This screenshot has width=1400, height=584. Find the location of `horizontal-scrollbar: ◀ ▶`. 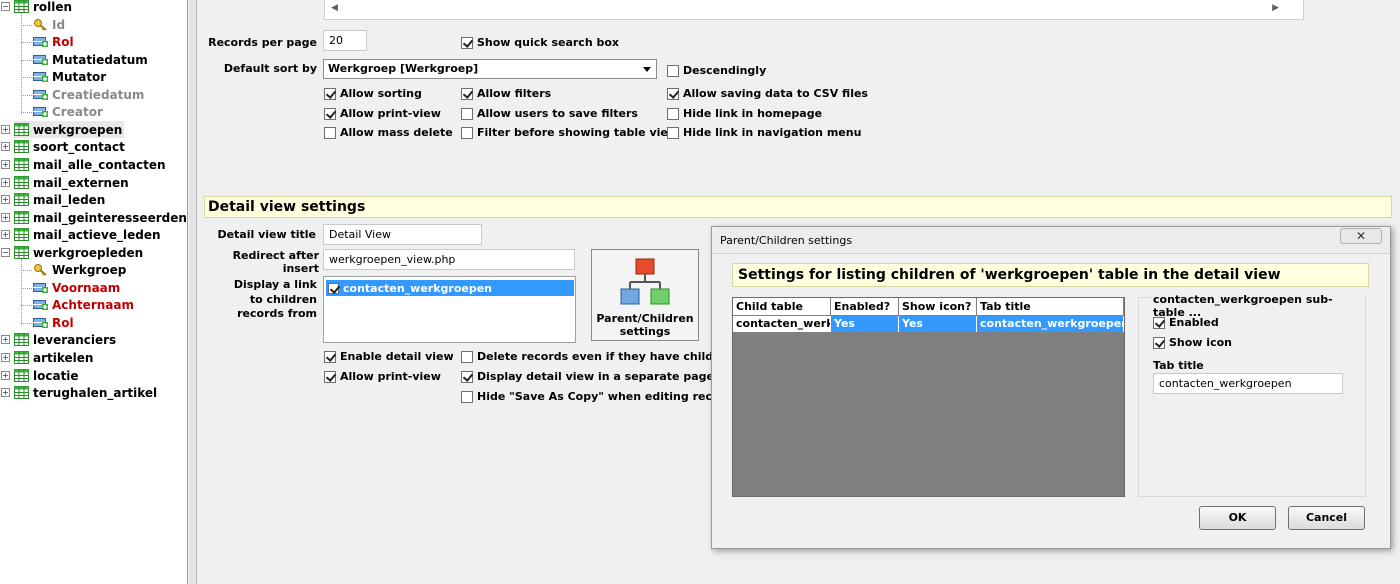

horizontal-scrollbar: ◀ ▶ is located at coordinates (814, 10).